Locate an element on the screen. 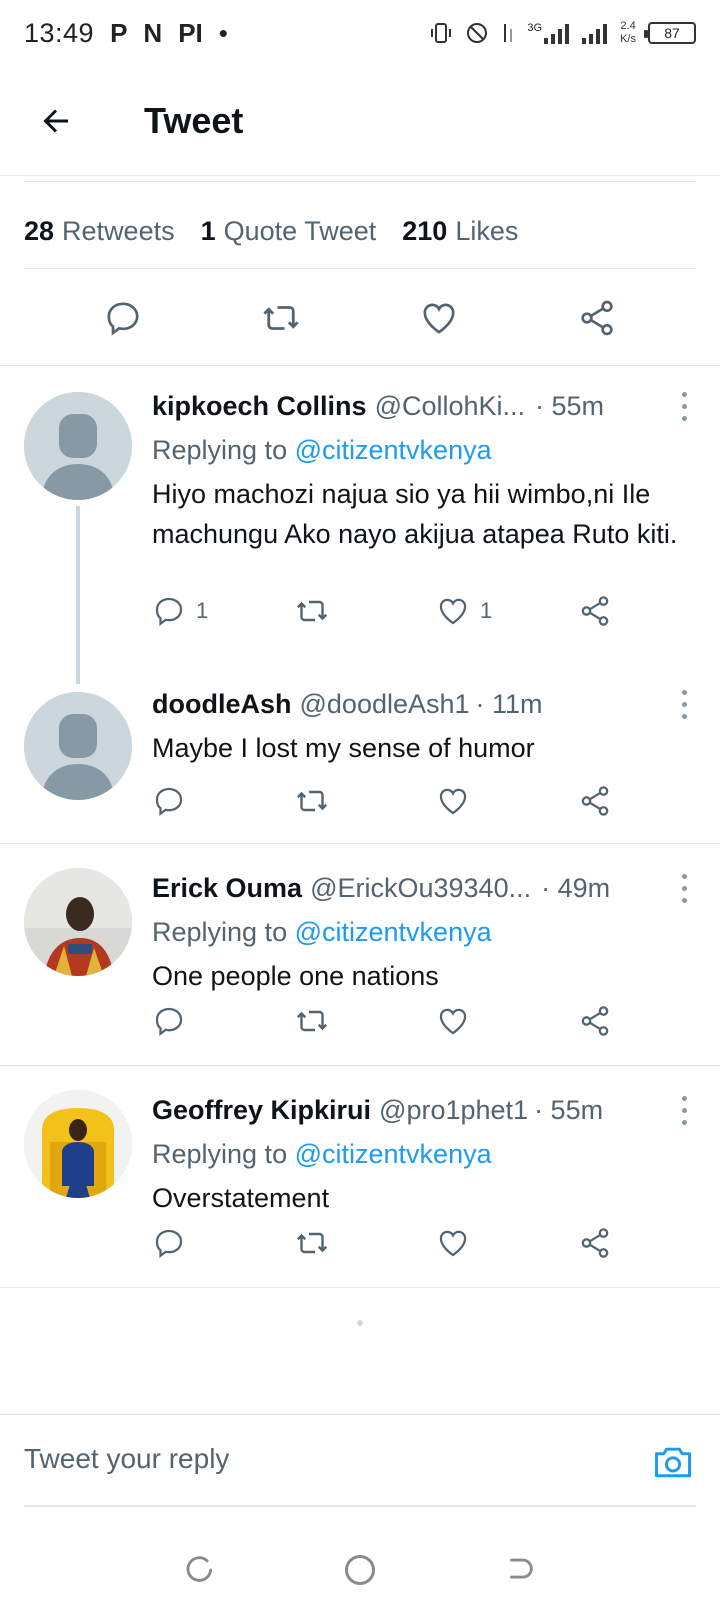 The height and width of the screenshot is (1612, 720). back-nav-icon is located at coordinates (521, 1568).